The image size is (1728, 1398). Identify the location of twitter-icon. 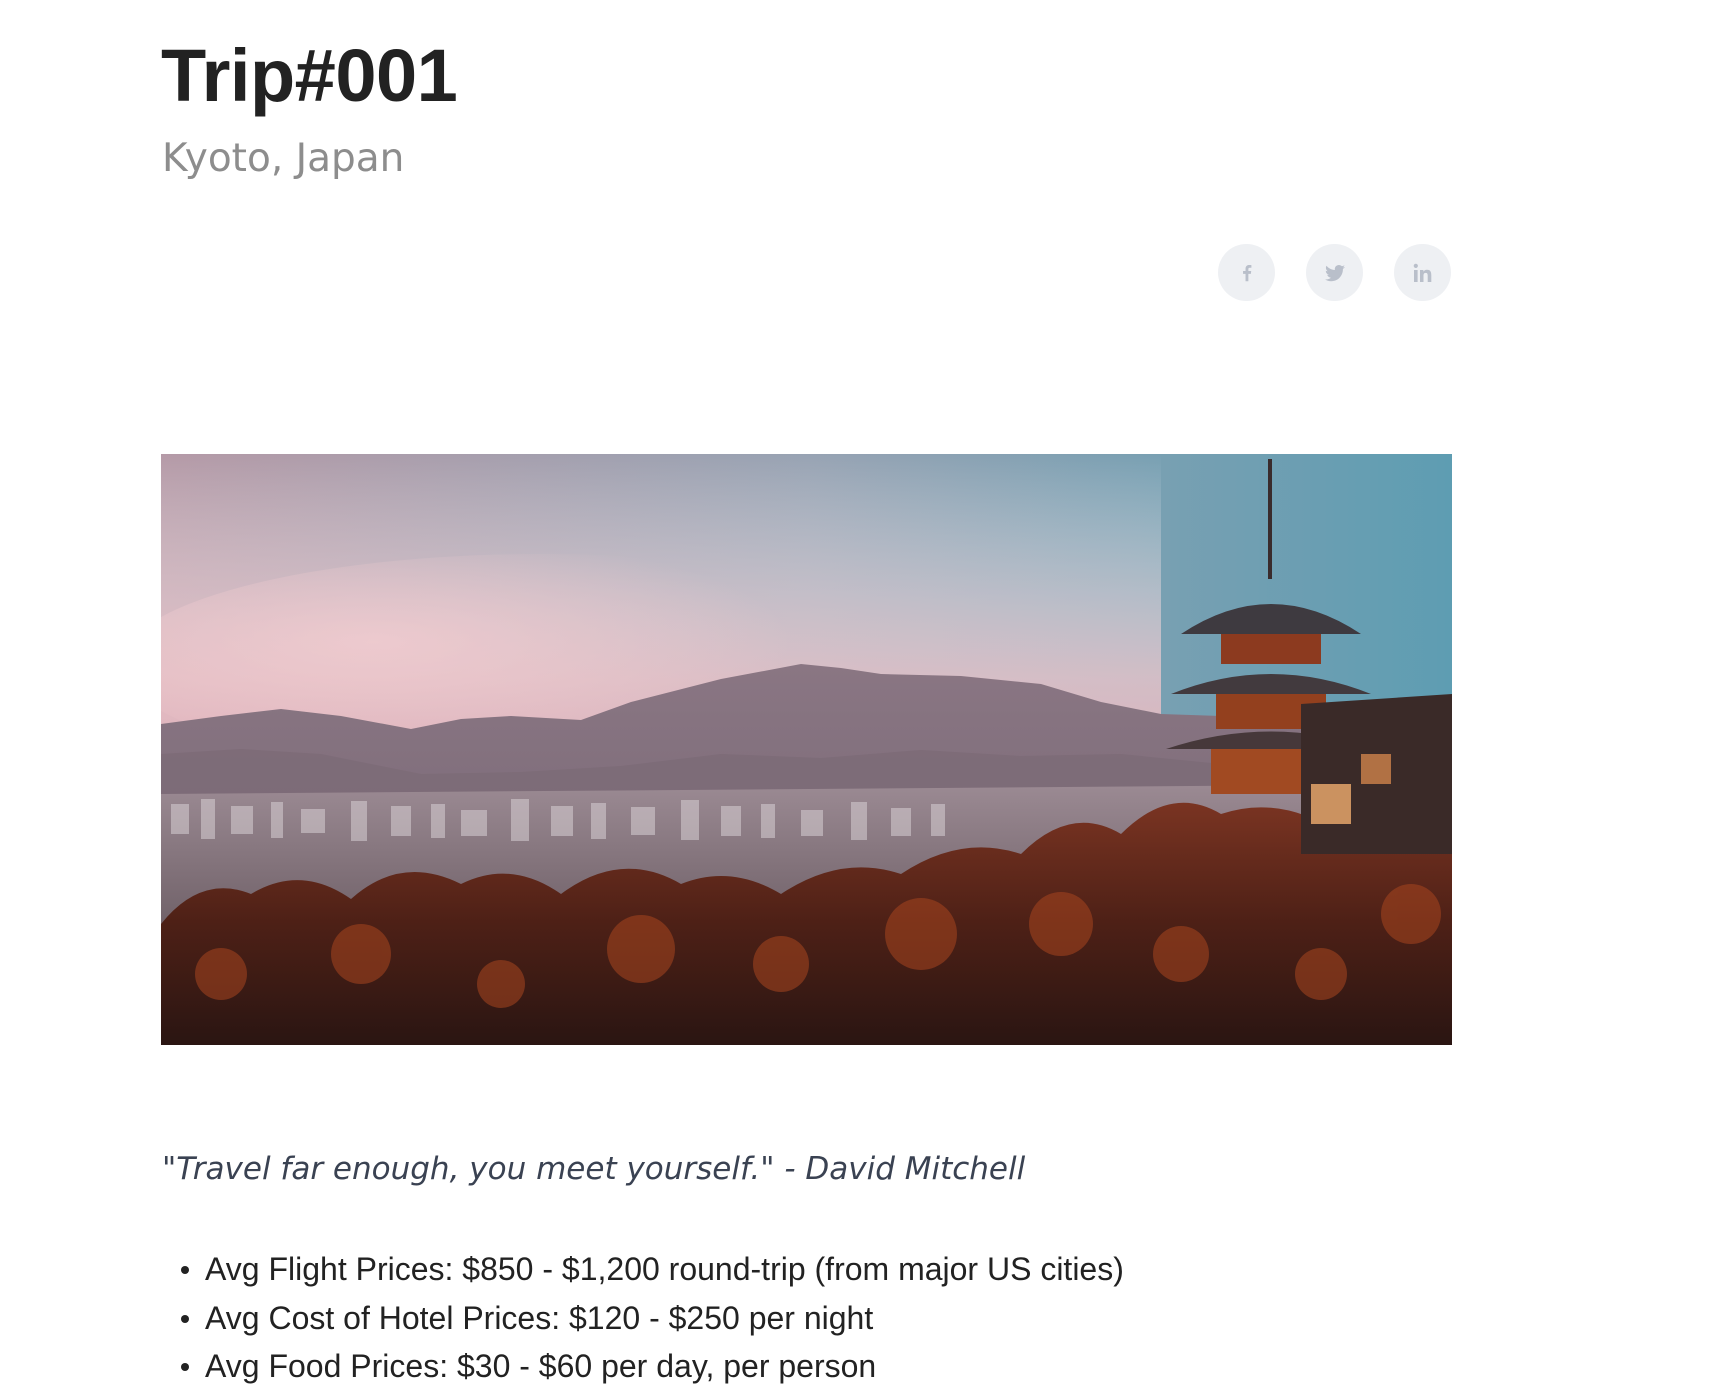
(1334, 272).